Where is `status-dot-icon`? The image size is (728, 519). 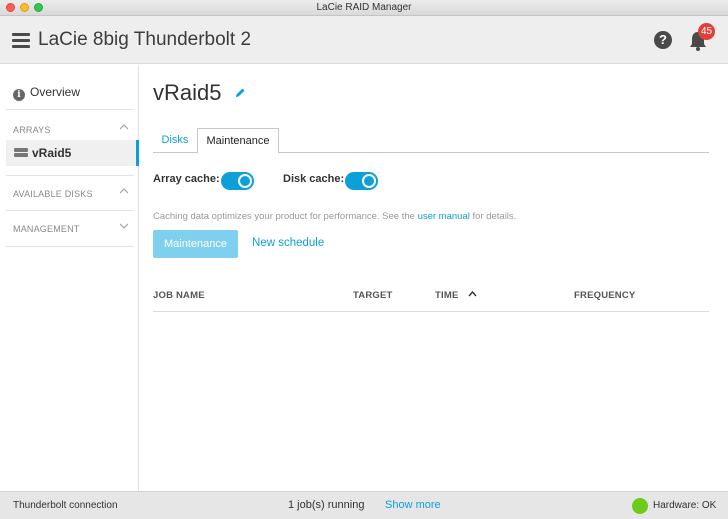
status-dot-icon is located at coordinates (640, 506).